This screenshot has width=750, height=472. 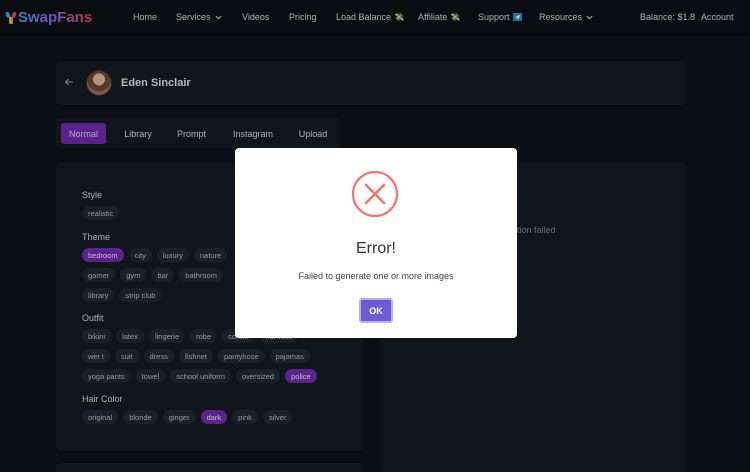 I want to click on error-x-icon, so click(x=375, y=194).